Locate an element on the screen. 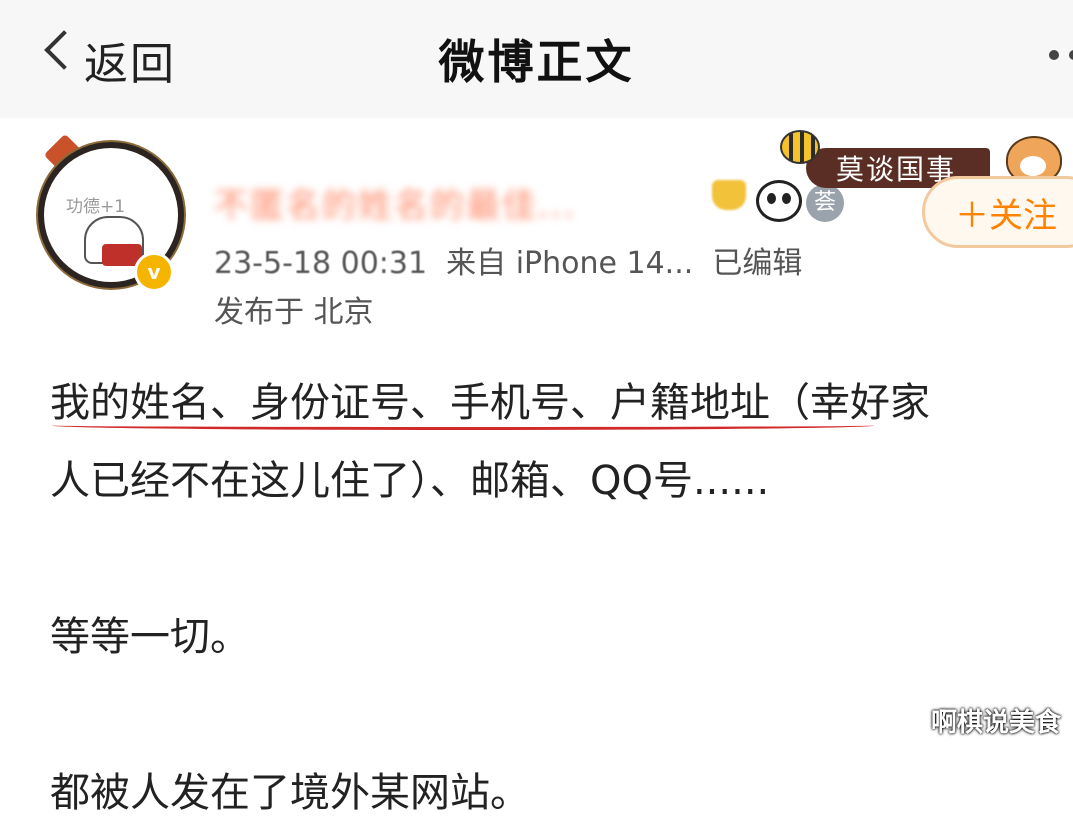 This screenshot has height=832, width=1073. post-line: 我的姓名、身份证号、手机号、户籍地址（幸好家 is located at coordinates (490, 403).